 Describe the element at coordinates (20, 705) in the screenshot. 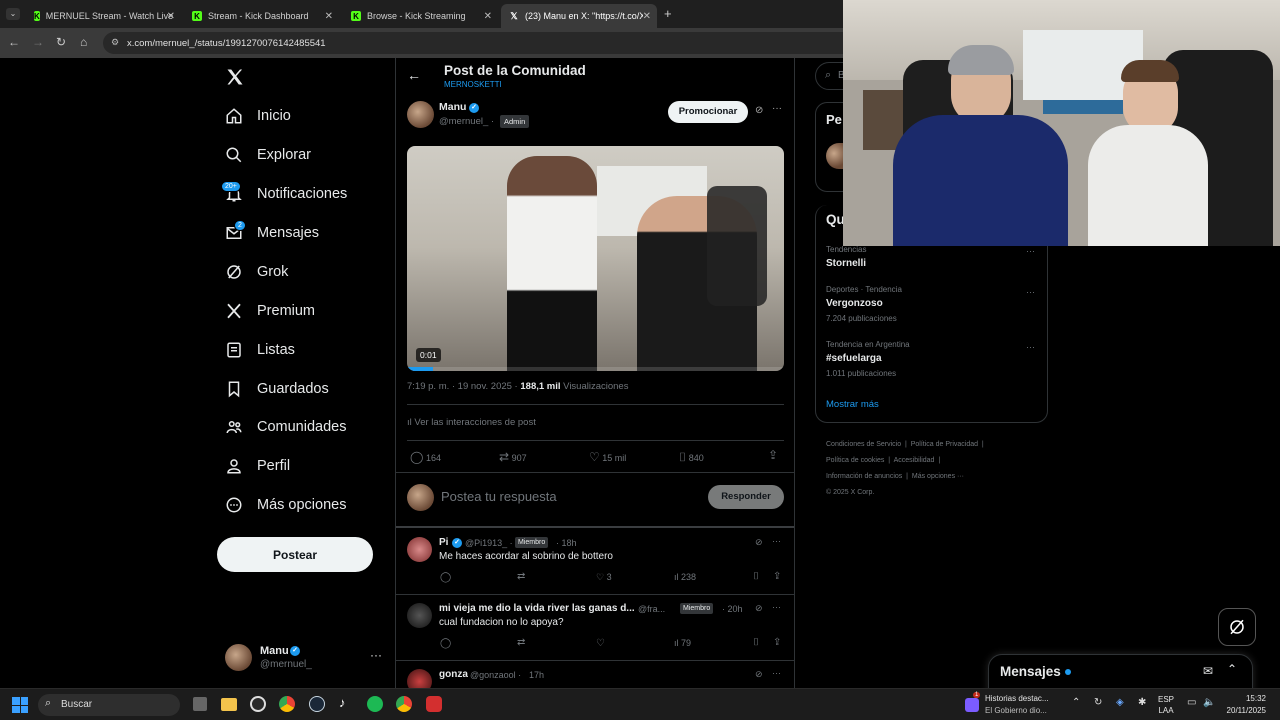

I see `windows-start-icon` at that location.